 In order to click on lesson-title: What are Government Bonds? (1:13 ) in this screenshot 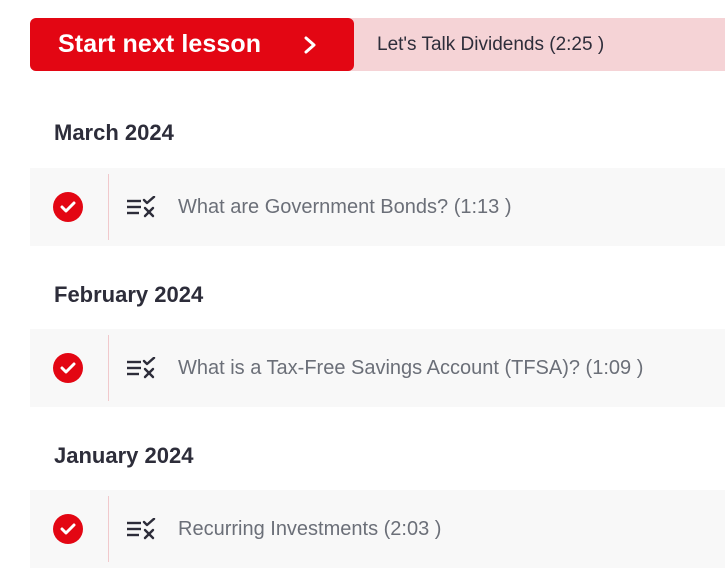, I will do `click(345, 207)`.